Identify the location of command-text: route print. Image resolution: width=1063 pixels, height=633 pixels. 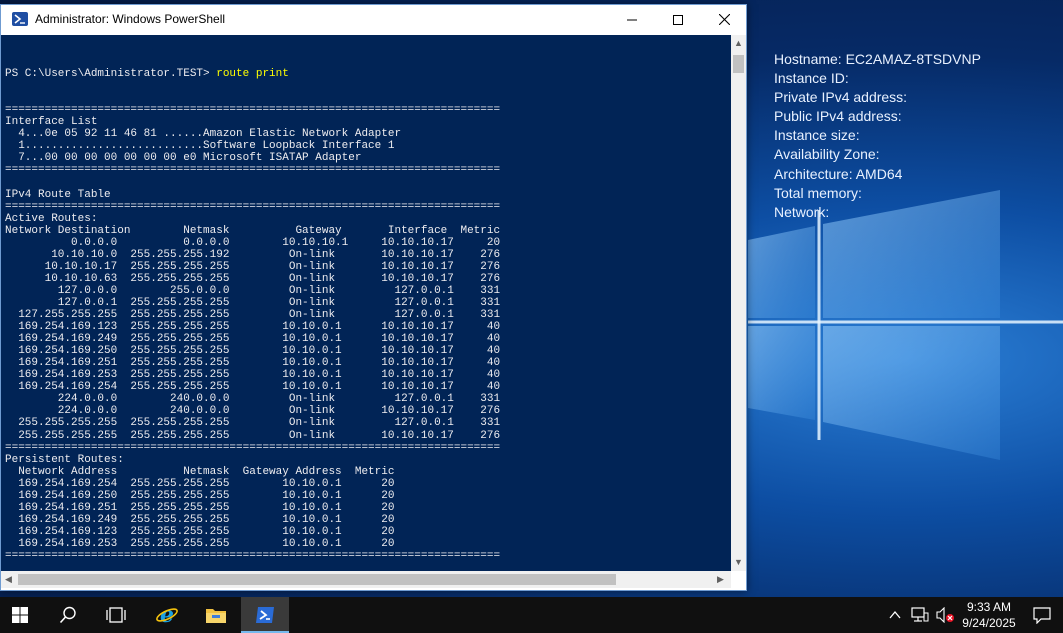
(252, 74).